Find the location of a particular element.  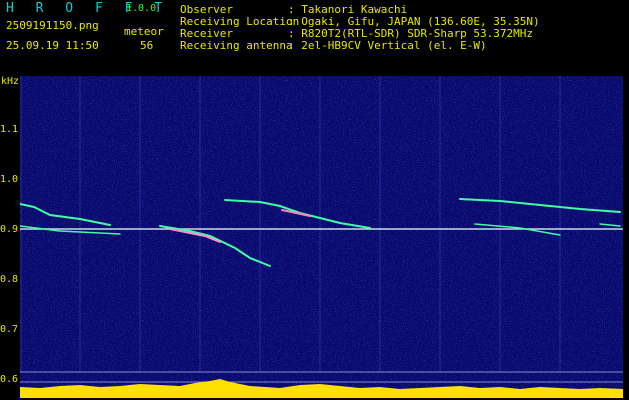

file-name: 2509191150.png is located at coordinates (52, 25).